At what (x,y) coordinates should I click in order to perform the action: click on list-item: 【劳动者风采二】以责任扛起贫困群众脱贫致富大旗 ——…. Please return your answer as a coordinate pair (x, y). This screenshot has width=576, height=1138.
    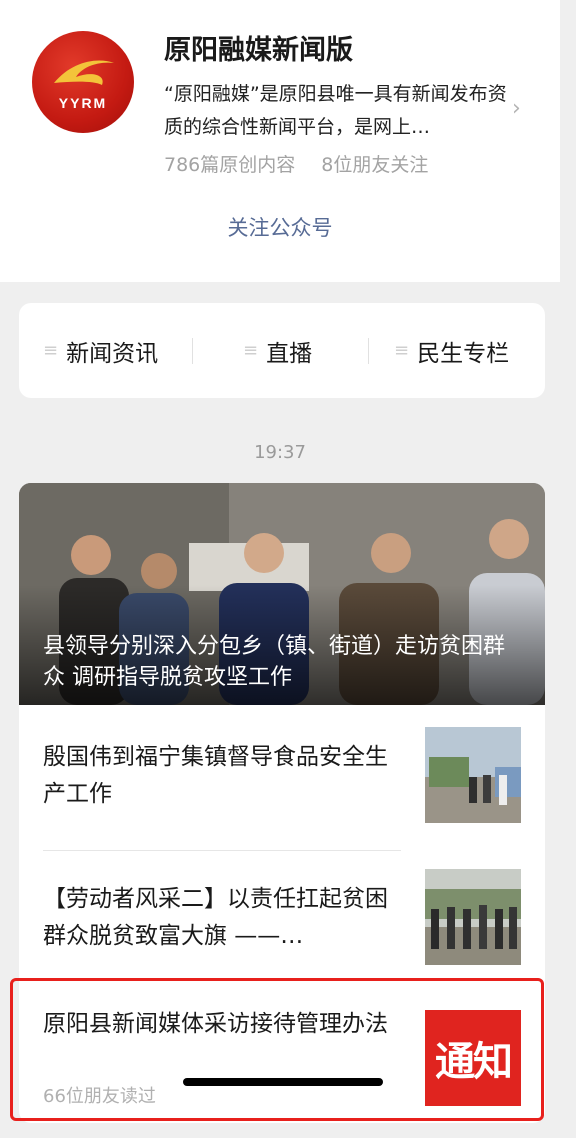
    Looking at the image, I should click on (282, 915).